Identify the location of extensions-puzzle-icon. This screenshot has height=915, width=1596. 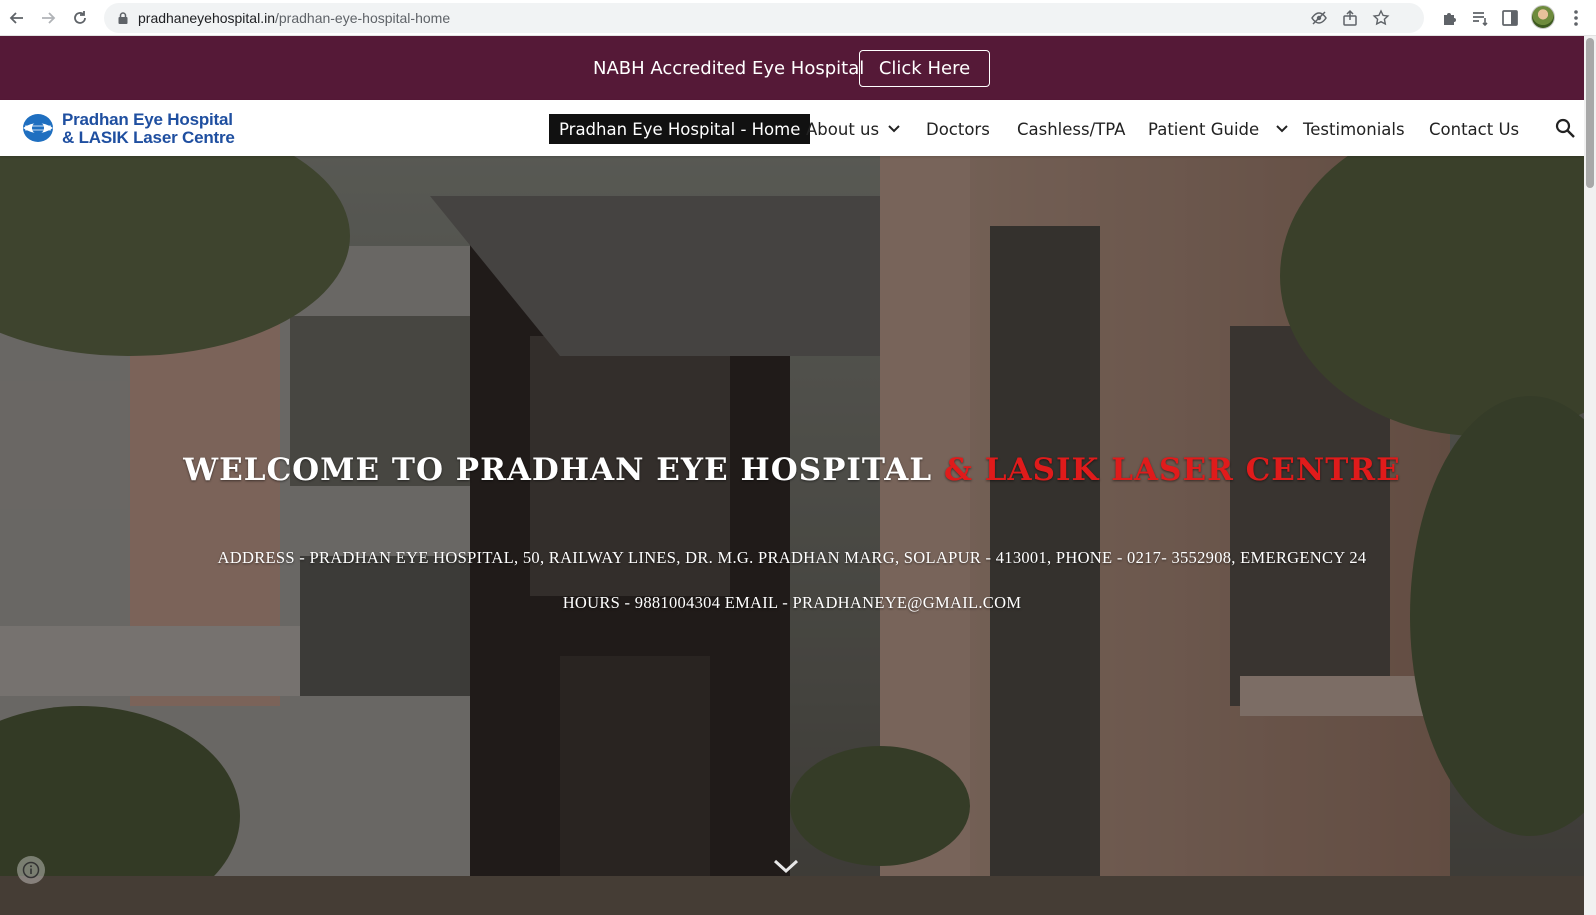
(1450, 18).